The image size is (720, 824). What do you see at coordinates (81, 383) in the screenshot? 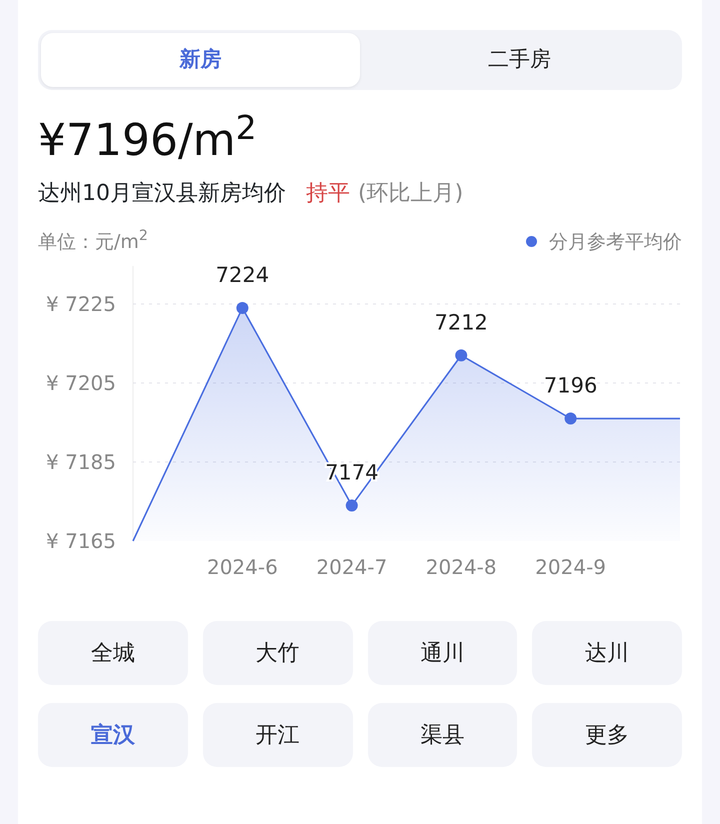
I see `y-axis-label: ¥ 7205` at bounding box center [81, 383].